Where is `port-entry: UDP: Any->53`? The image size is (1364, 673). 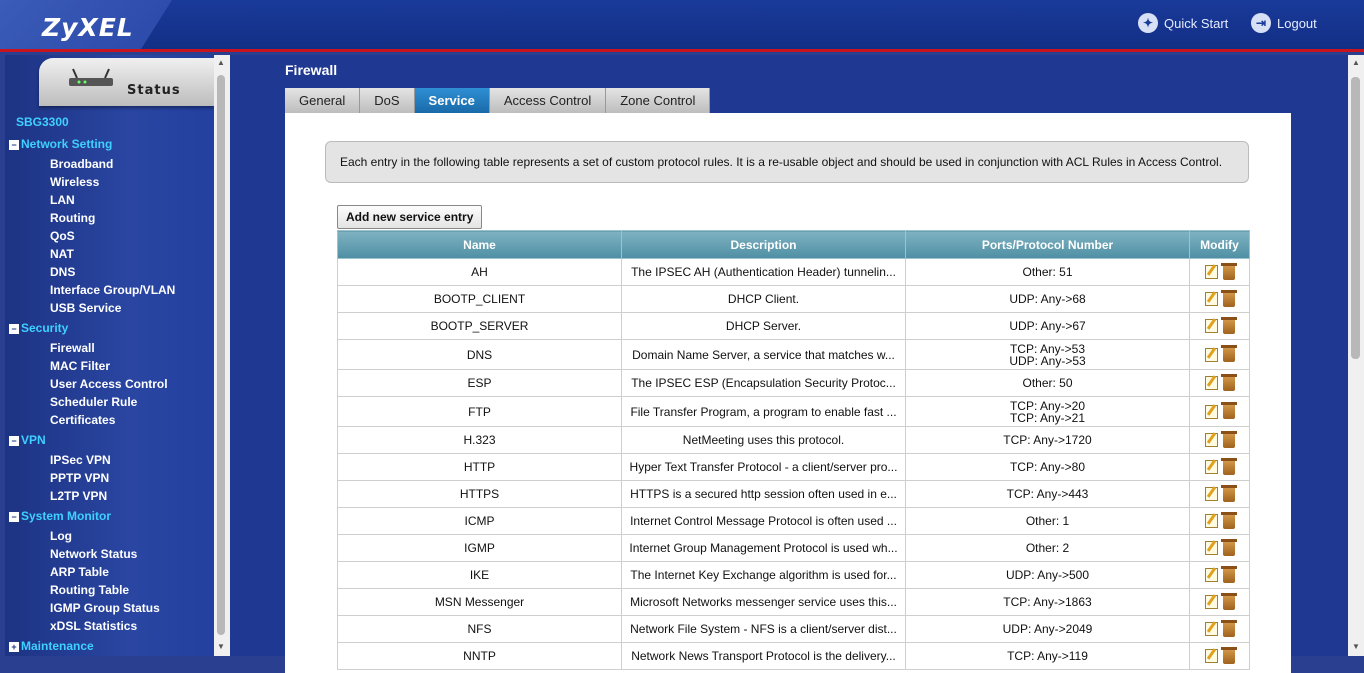
port-entry: UDP: Any->53 is located at coordinates (1047, 360).